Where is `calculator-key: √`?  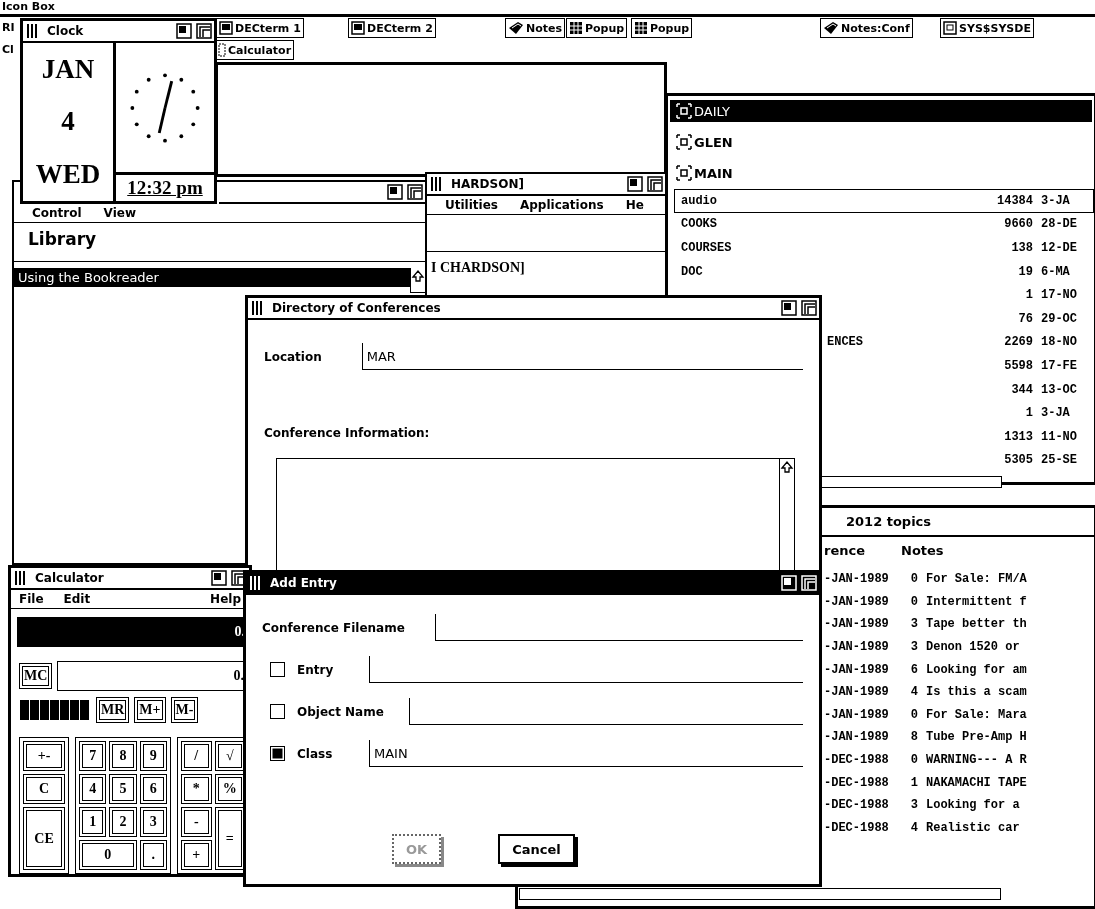
calculator-key: √ is located at coordinates (229, 756).